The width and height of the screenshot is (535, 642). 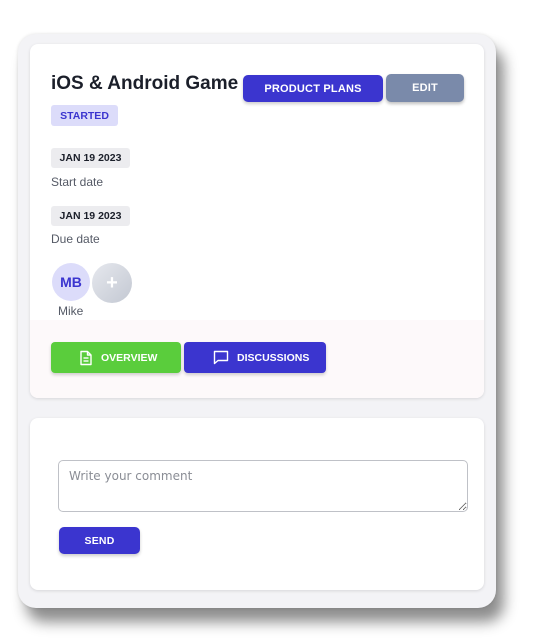 I want to click on product-plans-button: PRODUCT PLANS, so click(x=313, y=88).